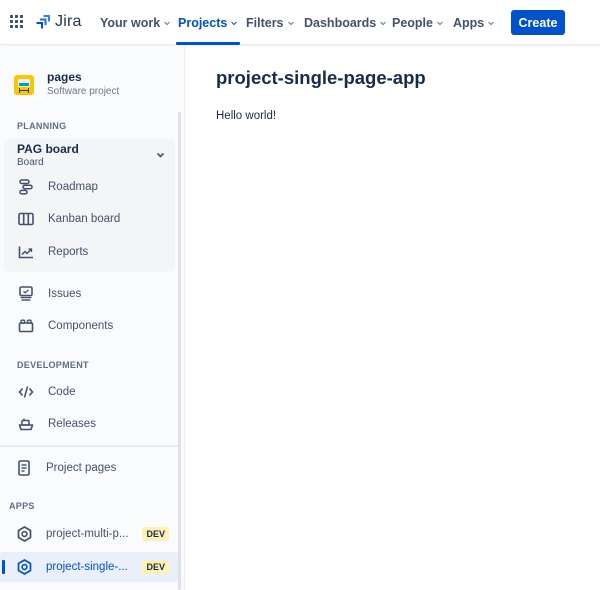  Describe the element at coordinates (53, 365) in the screenshot. I see `section-label-development: DEVELOPMENT` at that location.